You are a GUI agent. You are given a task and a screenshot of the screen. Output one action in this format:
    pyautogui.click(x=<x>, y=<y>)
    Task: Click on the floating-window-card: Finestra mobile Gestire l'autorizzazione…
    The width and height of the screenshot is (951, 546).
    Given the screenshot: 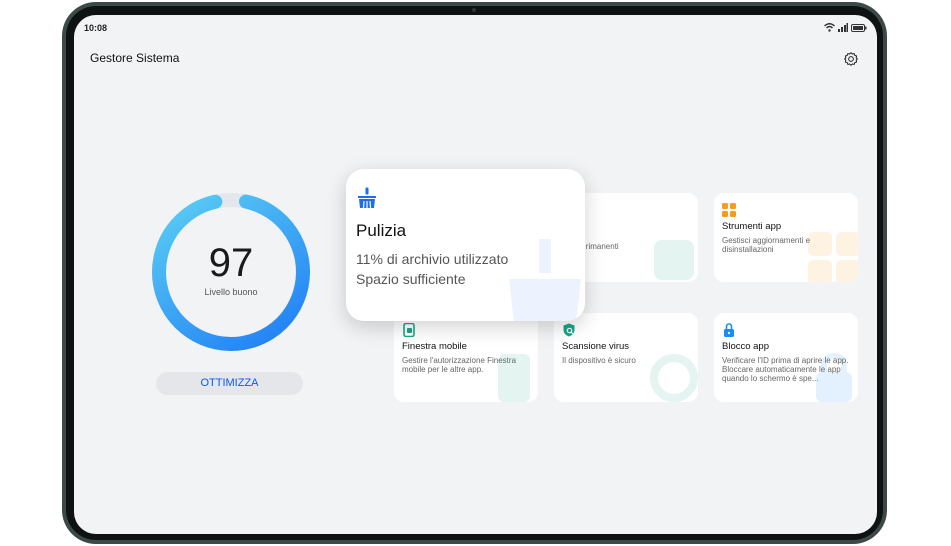 What is the action you would take?
    pyautogui.click(x=466, y=357)
    